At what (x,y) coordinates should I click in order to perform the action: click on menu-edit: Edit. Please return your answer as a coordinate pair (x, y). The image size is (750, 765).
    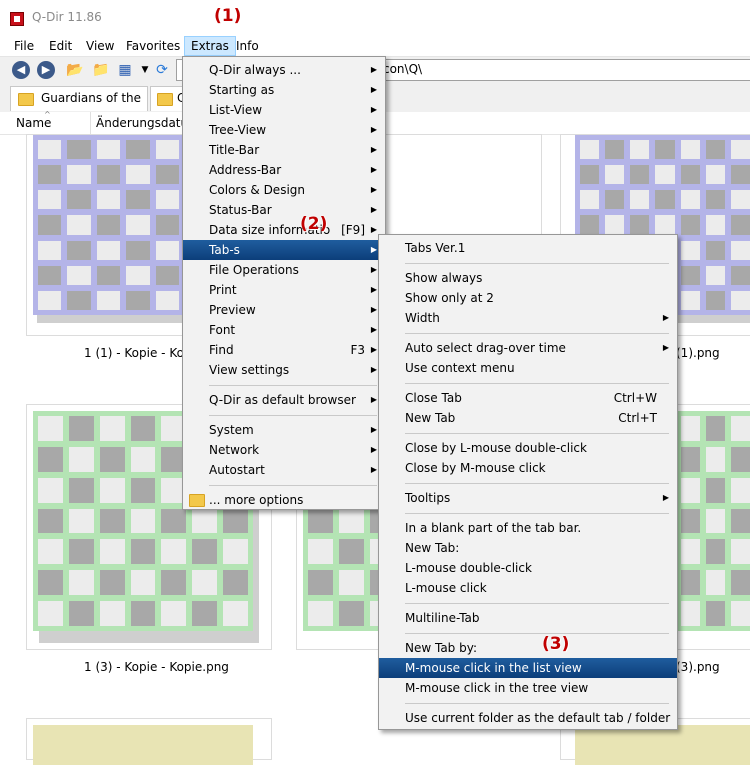
    Looking at the image, I should click on (60, 46).